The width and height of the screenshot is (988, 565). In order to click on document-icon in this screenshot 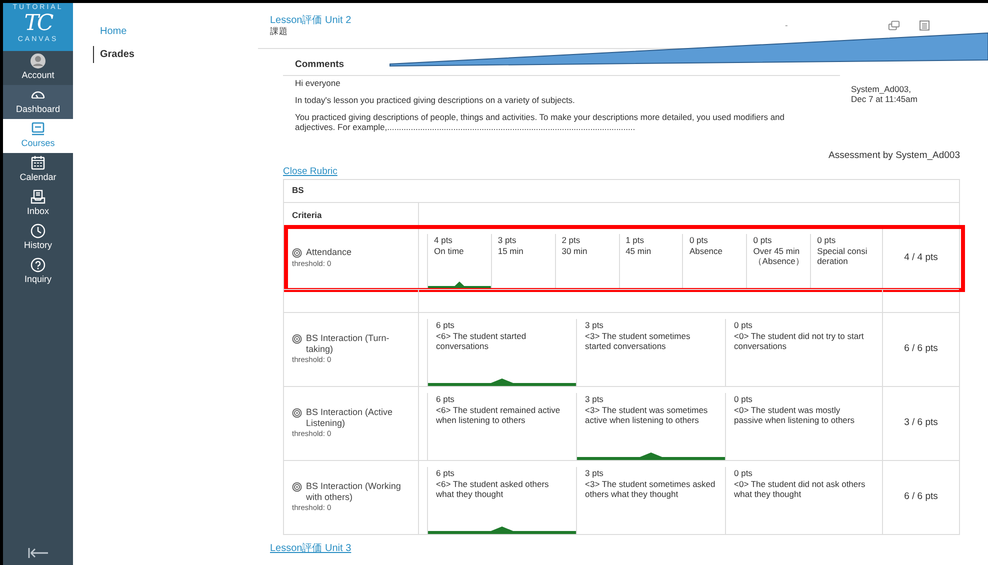, I will do `click(924, 25)`.